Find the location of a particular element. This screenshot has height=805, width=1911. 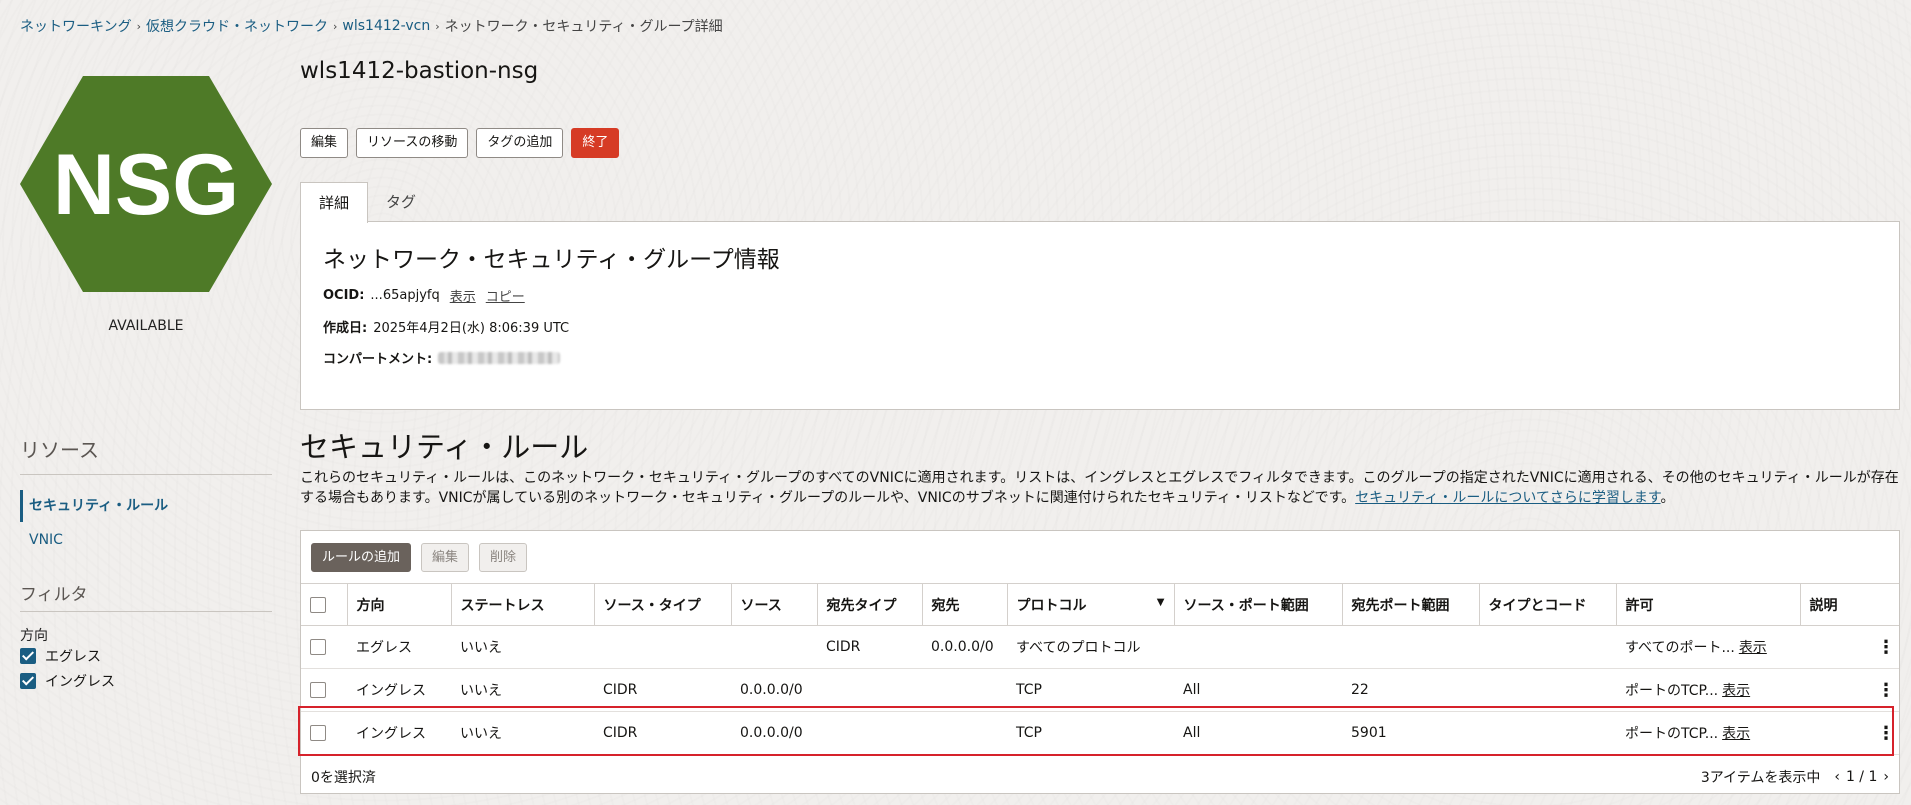

delete-rule-button: 削除 is located at coordinates (503, 557).